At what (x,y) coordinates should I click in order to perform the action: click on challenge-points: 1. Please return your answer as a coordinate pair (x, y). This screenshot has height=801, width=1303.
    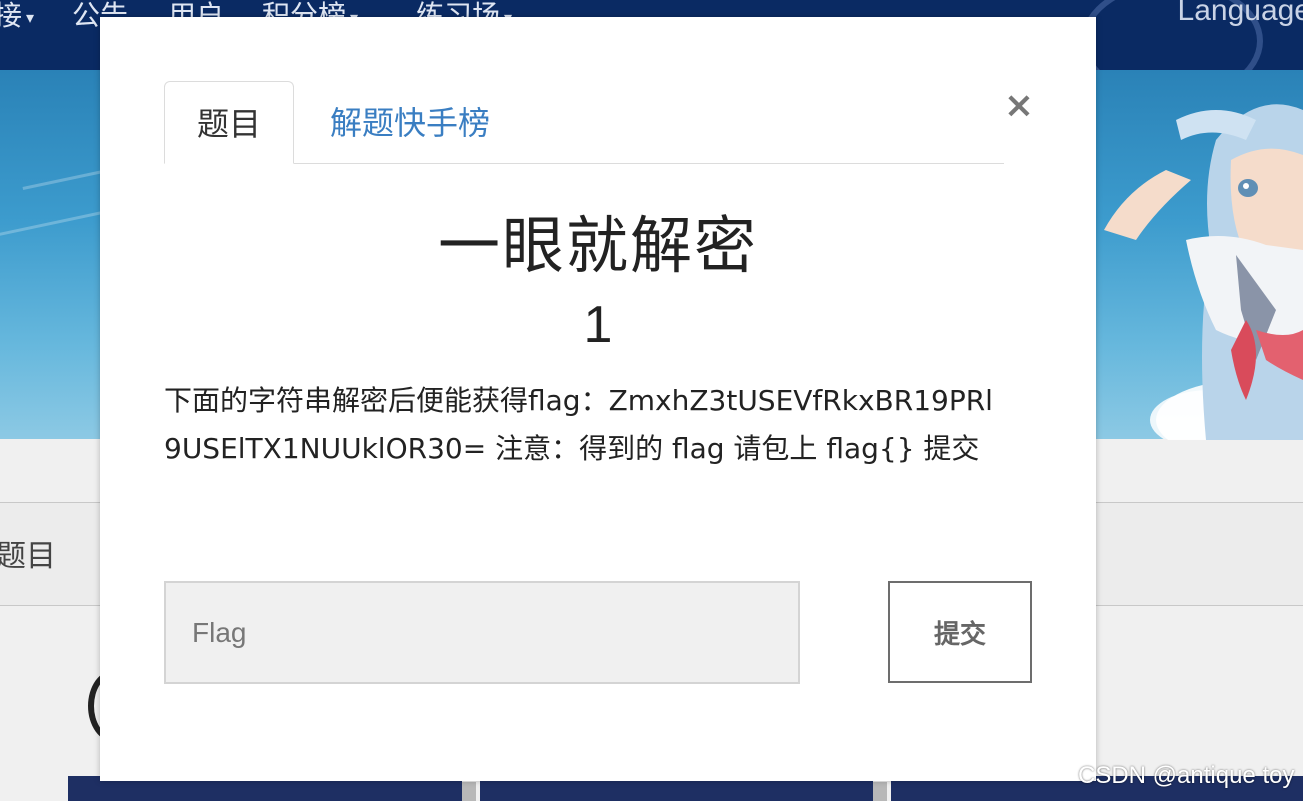
    Looking at the image, I should click on (598, 325).